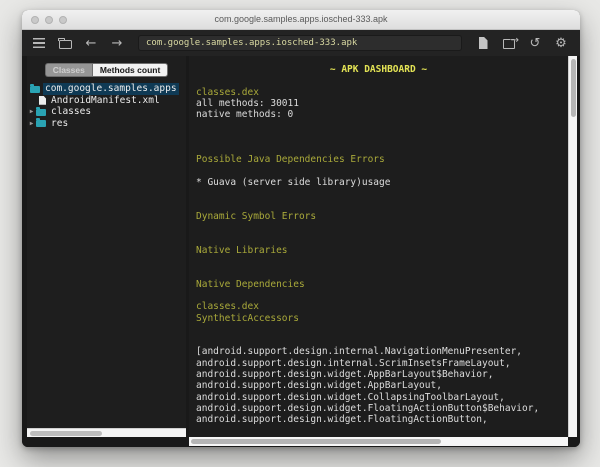  I want to click on dashboard-line: Native Libraries, so click(242, 250).